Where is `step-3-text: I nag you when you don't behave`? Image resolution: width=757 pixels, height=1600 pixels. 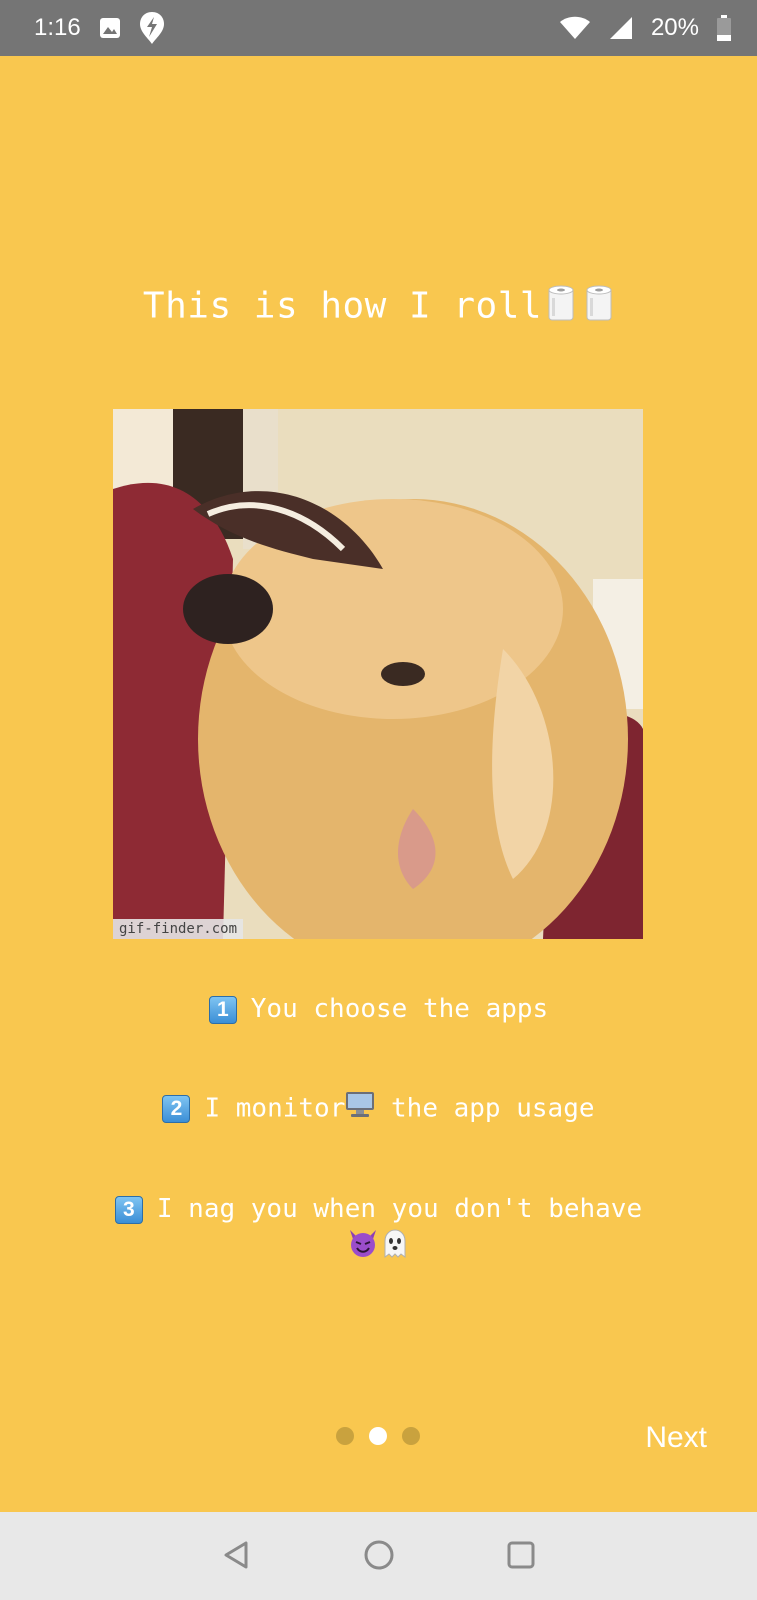 step-3-text: I nag you when you don't behave is located at coordinates (399, 1209).